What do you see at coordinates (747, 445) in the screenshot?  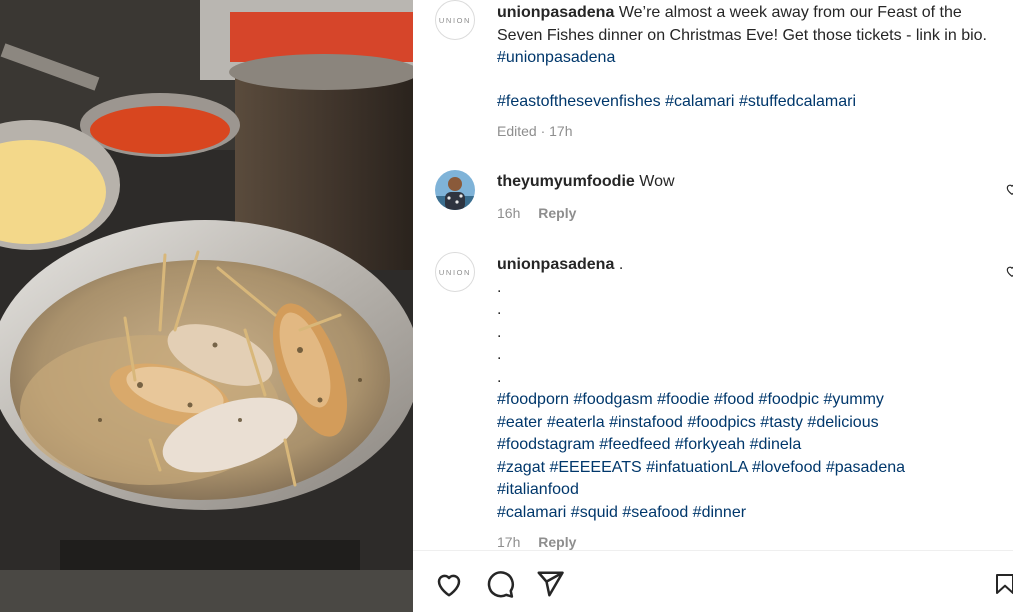 I see `hashtag-line: #foodstagram #feedfeed #forkyeah #dinela` at bounding box center [747, 445].